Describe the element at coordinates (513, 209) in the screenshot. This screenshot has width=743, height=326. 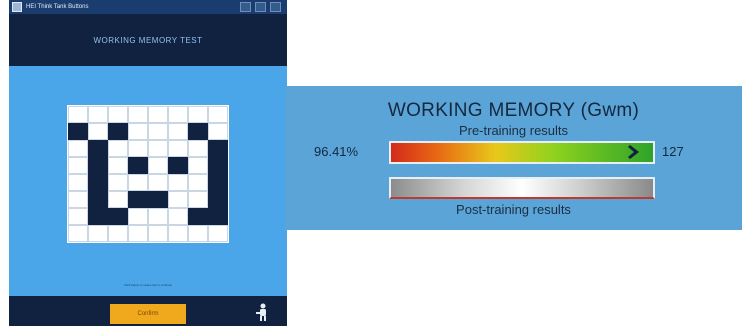
I see `post-training-label: Post-training results` at that location.